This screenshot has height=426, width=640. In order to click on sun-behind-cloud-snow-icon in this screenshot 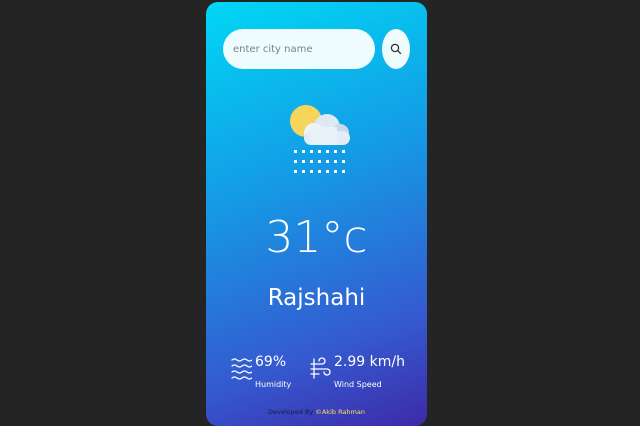, I will do `click(320, 139)`.